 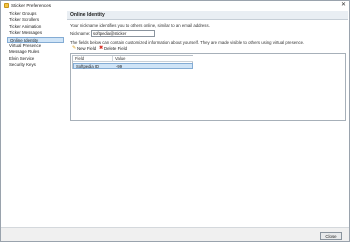 What do you see at coordinates (31, 5) in the screenshot?
I see `window-title: Sticker Preferences` at bounding box center [31, 5].